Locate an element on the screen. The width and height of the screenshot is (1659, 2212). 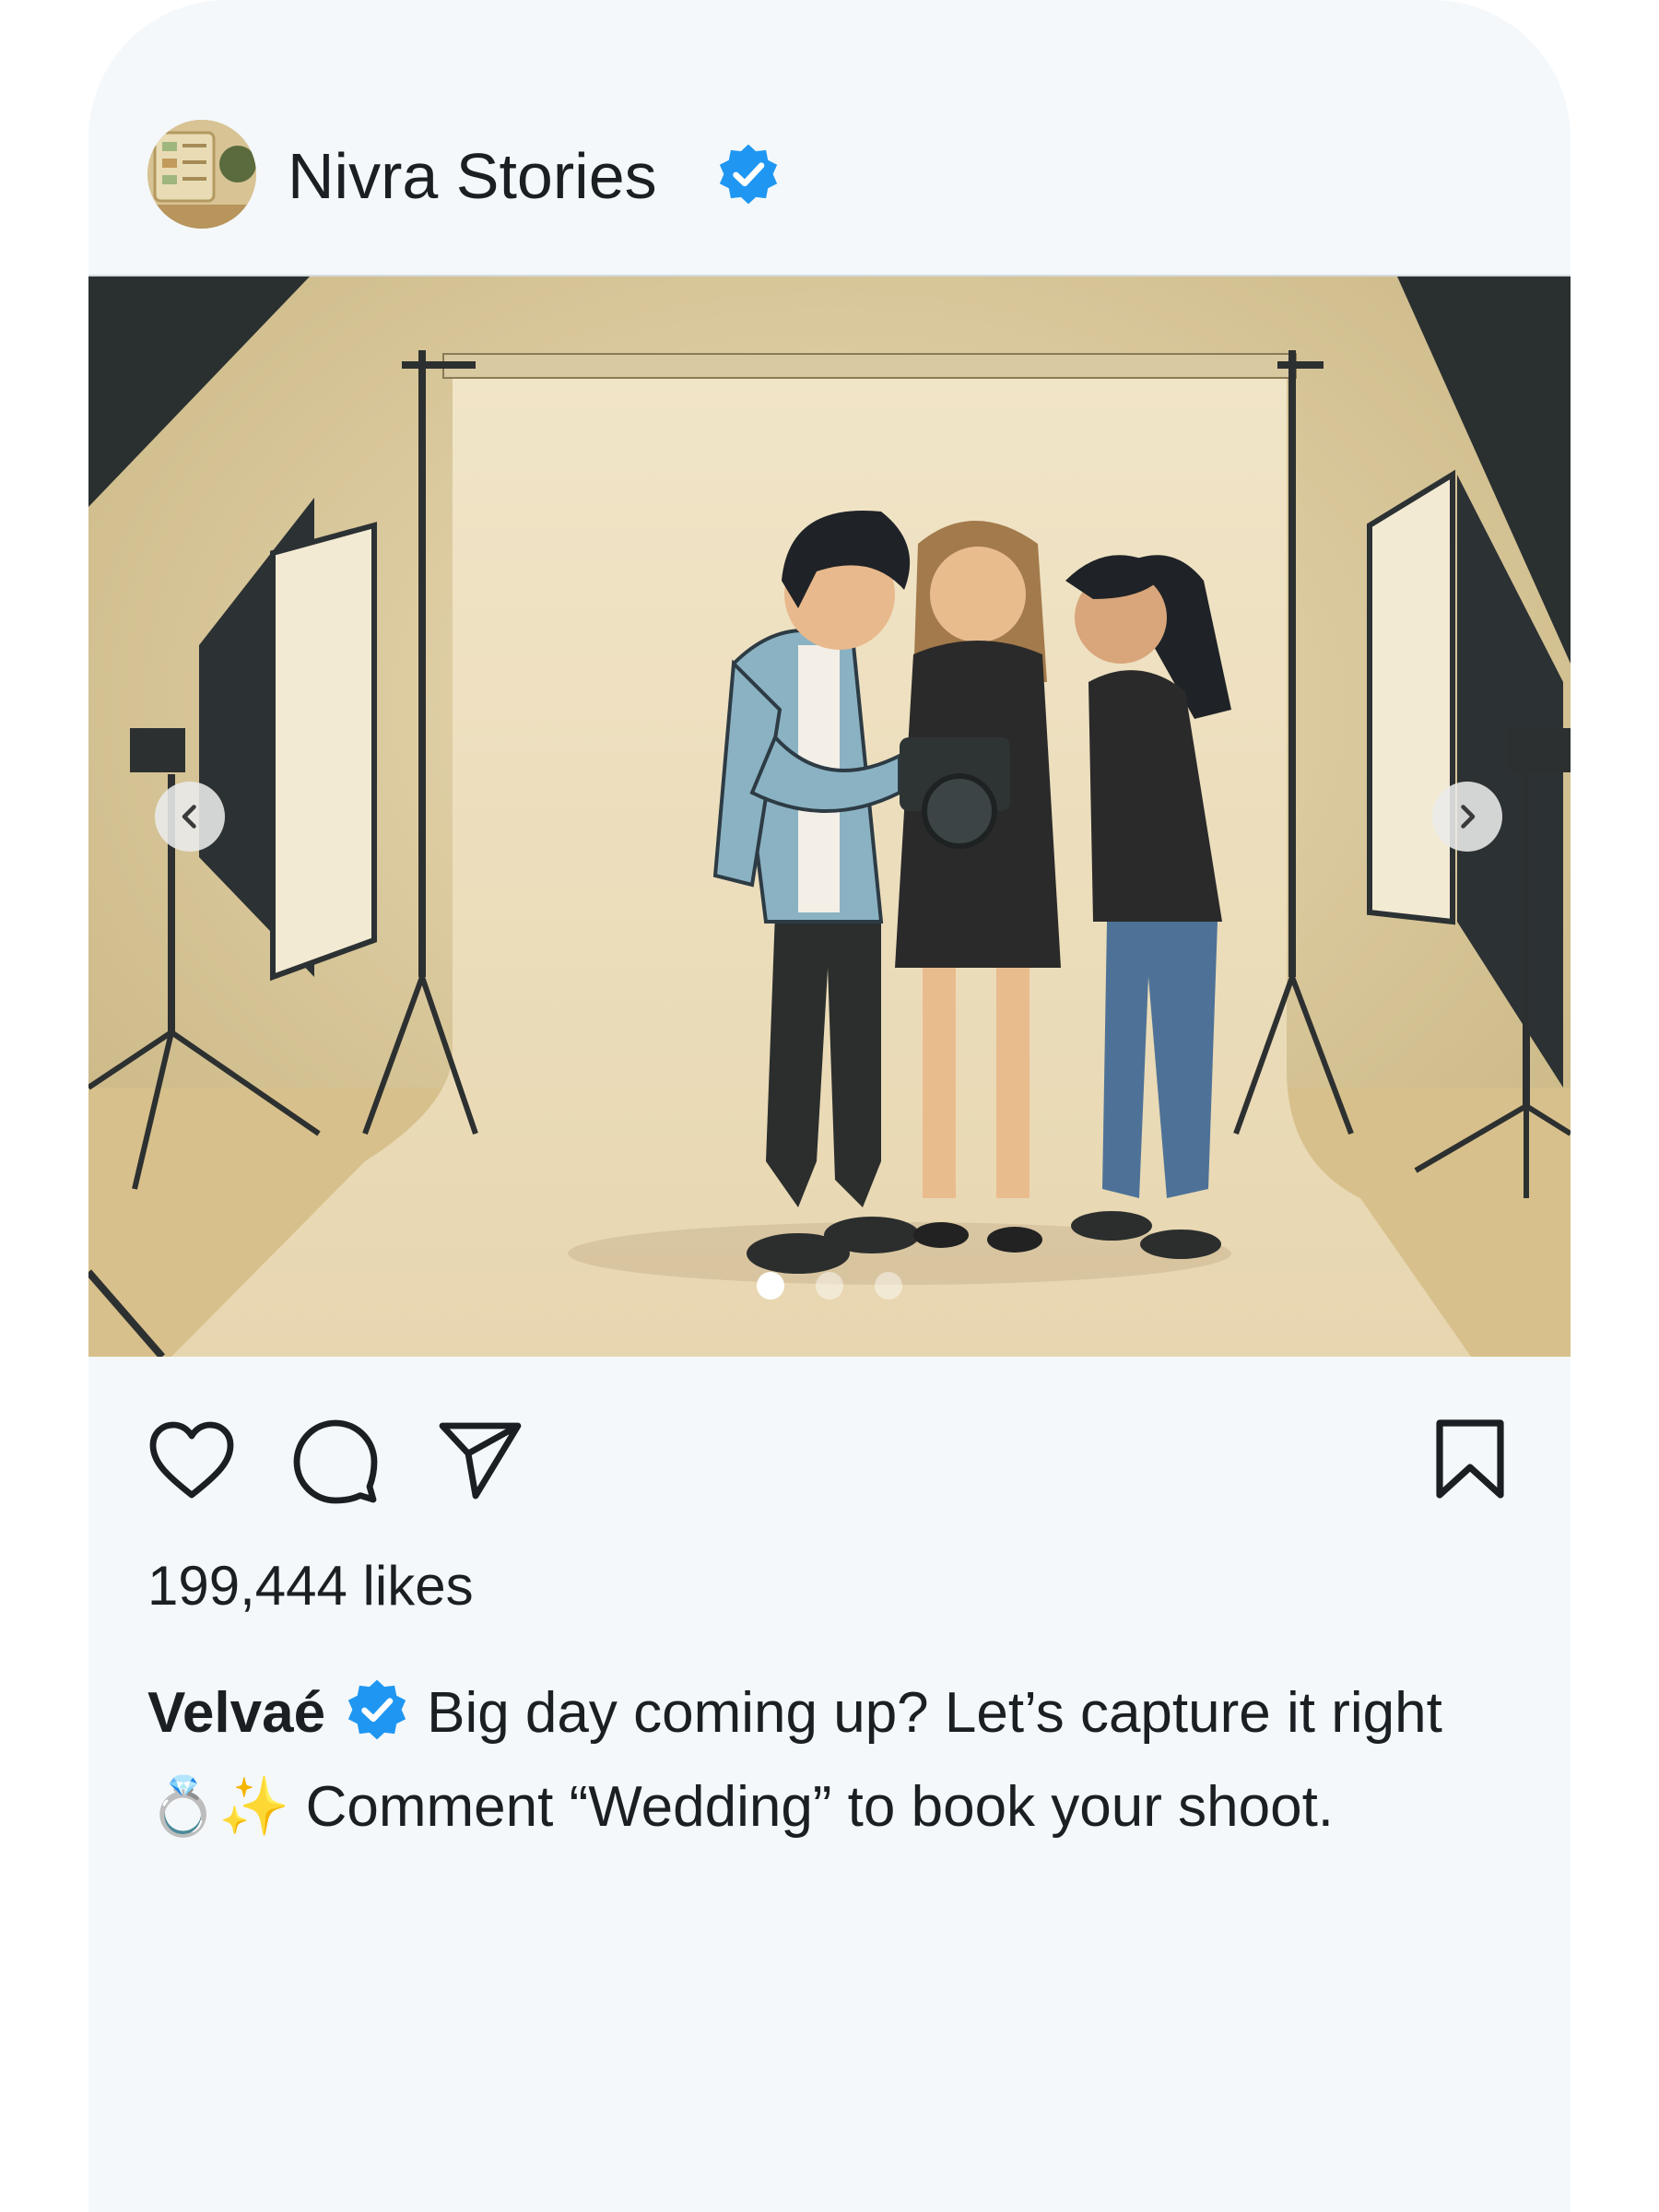
carousel-indicator is located at coordinates (829, 1286).